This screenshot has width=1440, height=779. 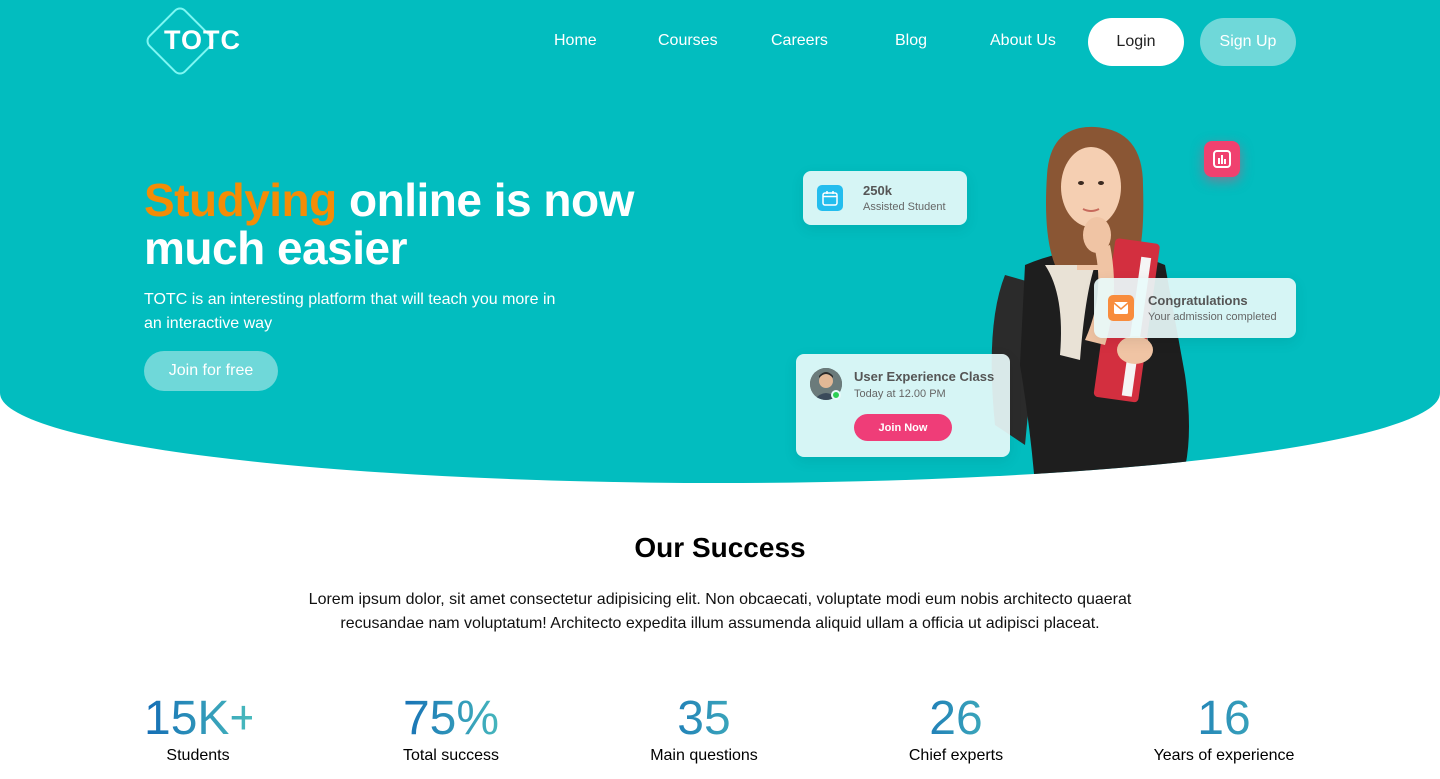 What do you see at coordinates (575, 41) in the screenshot?
I see `nav-link-home: Home` at bounding box center [575, 41].